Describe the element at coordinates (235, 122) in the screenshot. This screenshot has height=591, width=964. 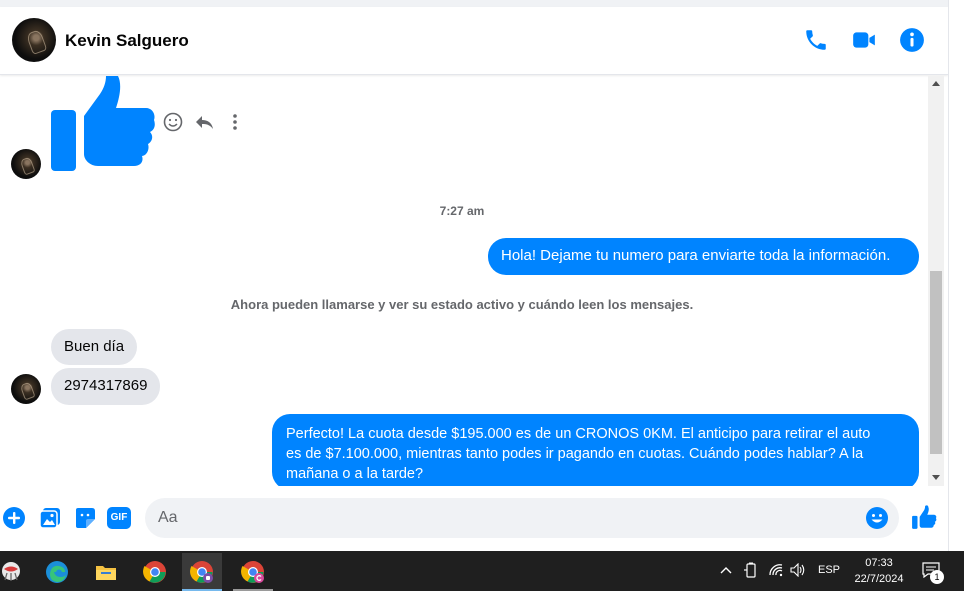
I see `more-icon` at that location.